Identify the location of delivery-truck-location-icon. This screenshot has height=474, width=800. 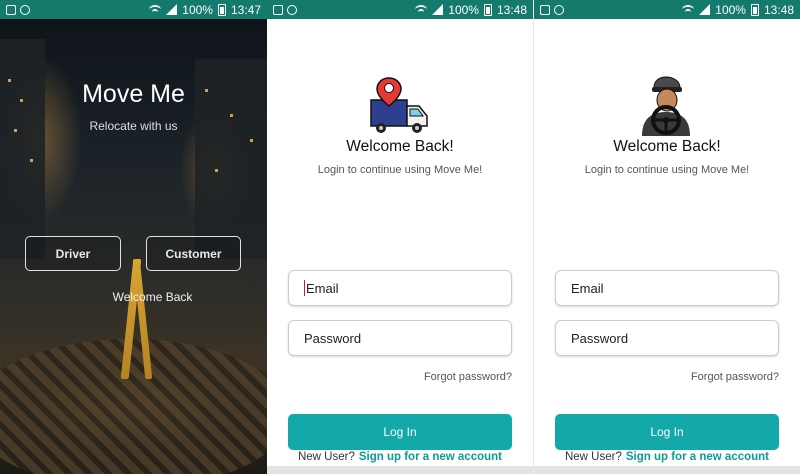
(399, 105).